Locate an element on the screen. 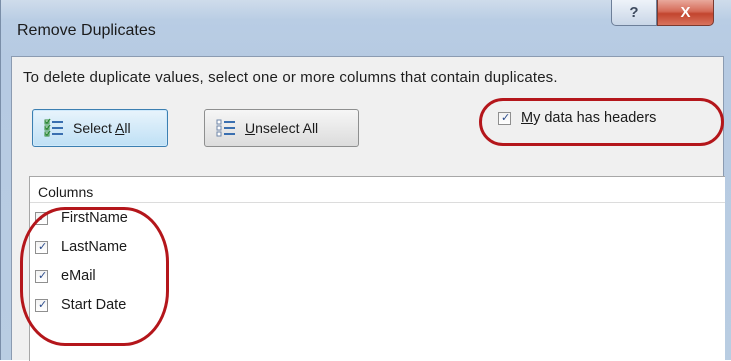 The image size is (731, 361). has-headers-checkbox: ✓ My data has headers is located at coordinates (577, 118).